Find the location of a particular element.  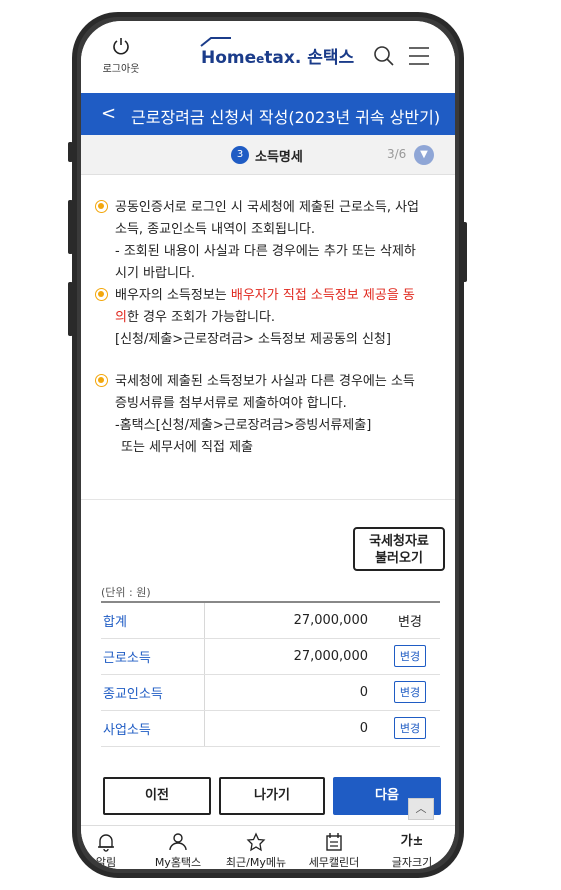

step-label: 소득명세 is located at coordinates (279, 157).